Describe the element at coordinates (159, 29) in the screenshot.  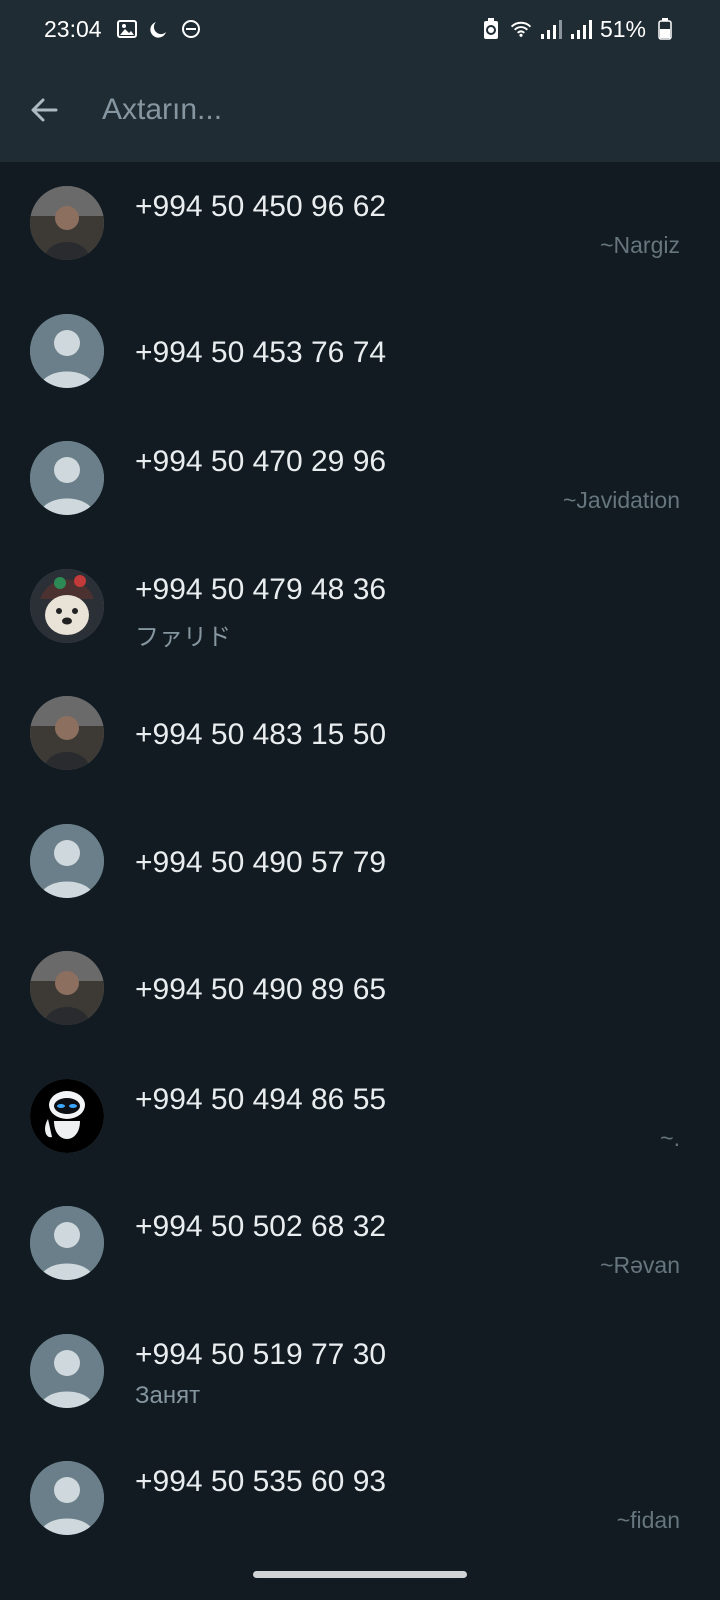
I see `moon-icon` at that location.